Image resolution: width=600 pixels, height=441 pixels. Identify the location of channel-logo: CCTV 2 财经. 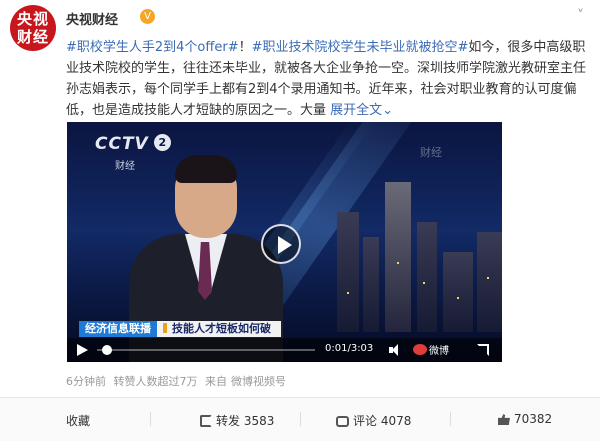
(133, 153).